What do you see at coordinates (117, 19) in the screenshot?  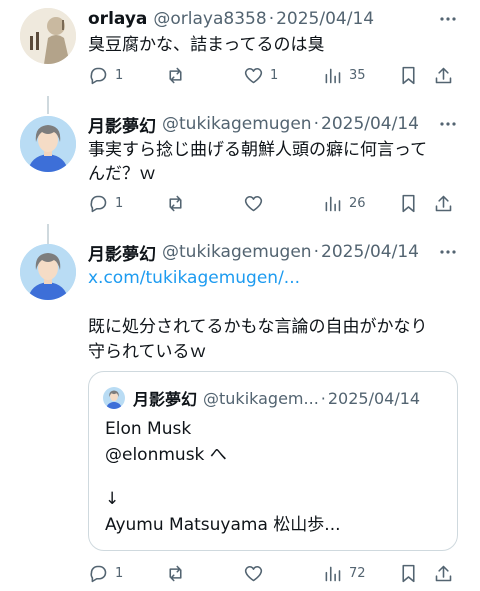 I see `display-name: orlaya` at bounding box center [117, 19].